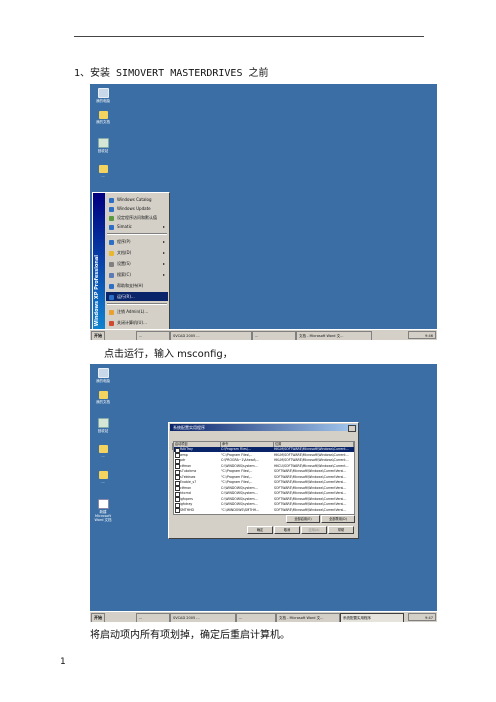  What do you see at coordinates (111, 218) in the screenshot?
I see `program-access-icon` at bounding box center [111, 218].